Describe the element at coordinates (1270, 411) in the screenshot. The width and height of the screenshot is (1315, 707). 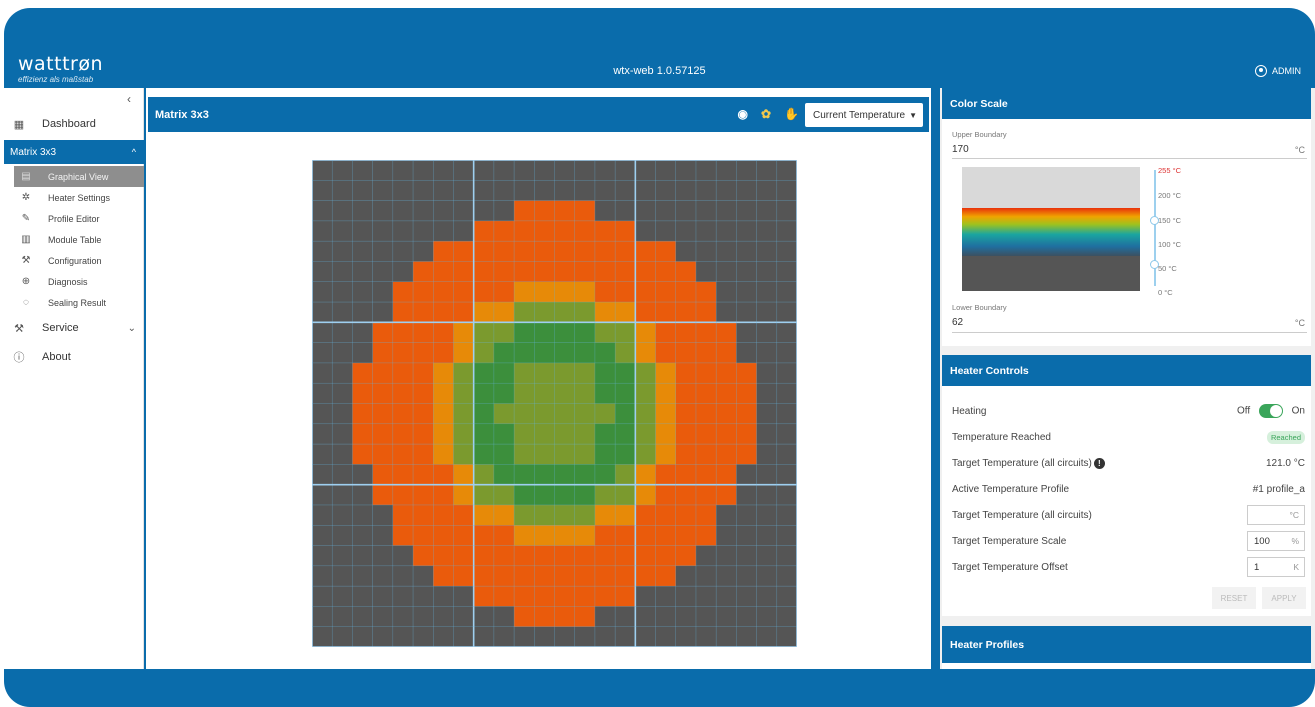
I see `heating-toggle` at that location.